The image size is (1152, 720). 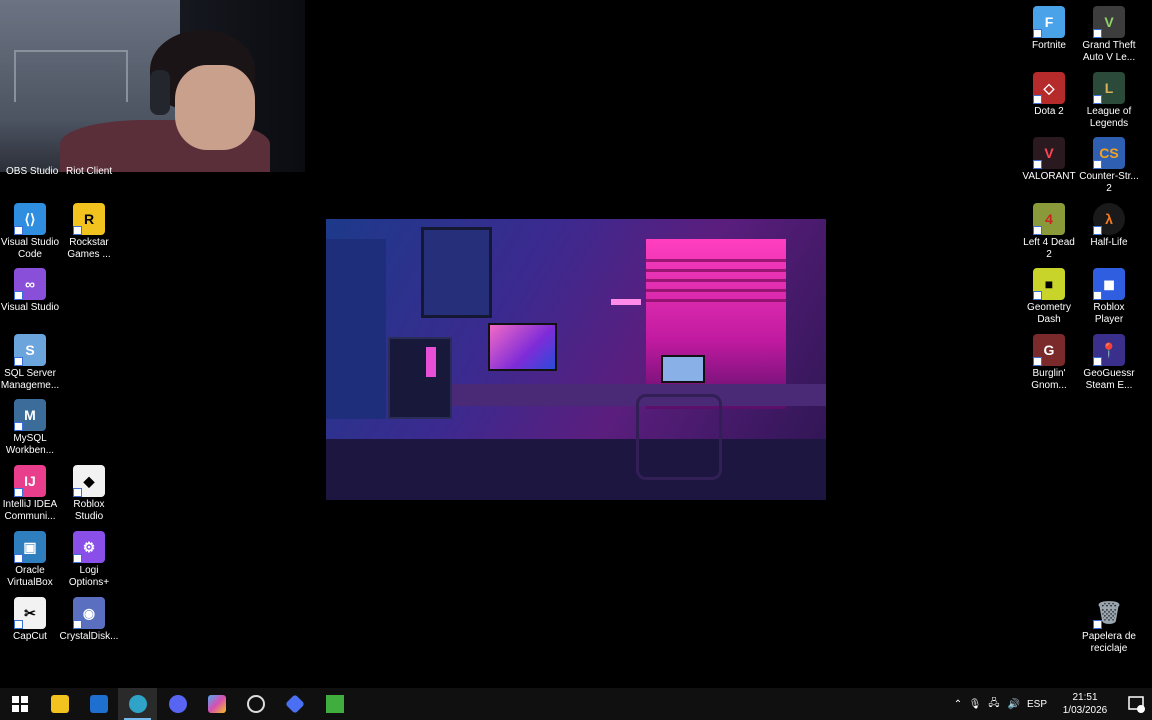 I want to click on geometry-dash-icon: ■, so click(x=1049, y=284).